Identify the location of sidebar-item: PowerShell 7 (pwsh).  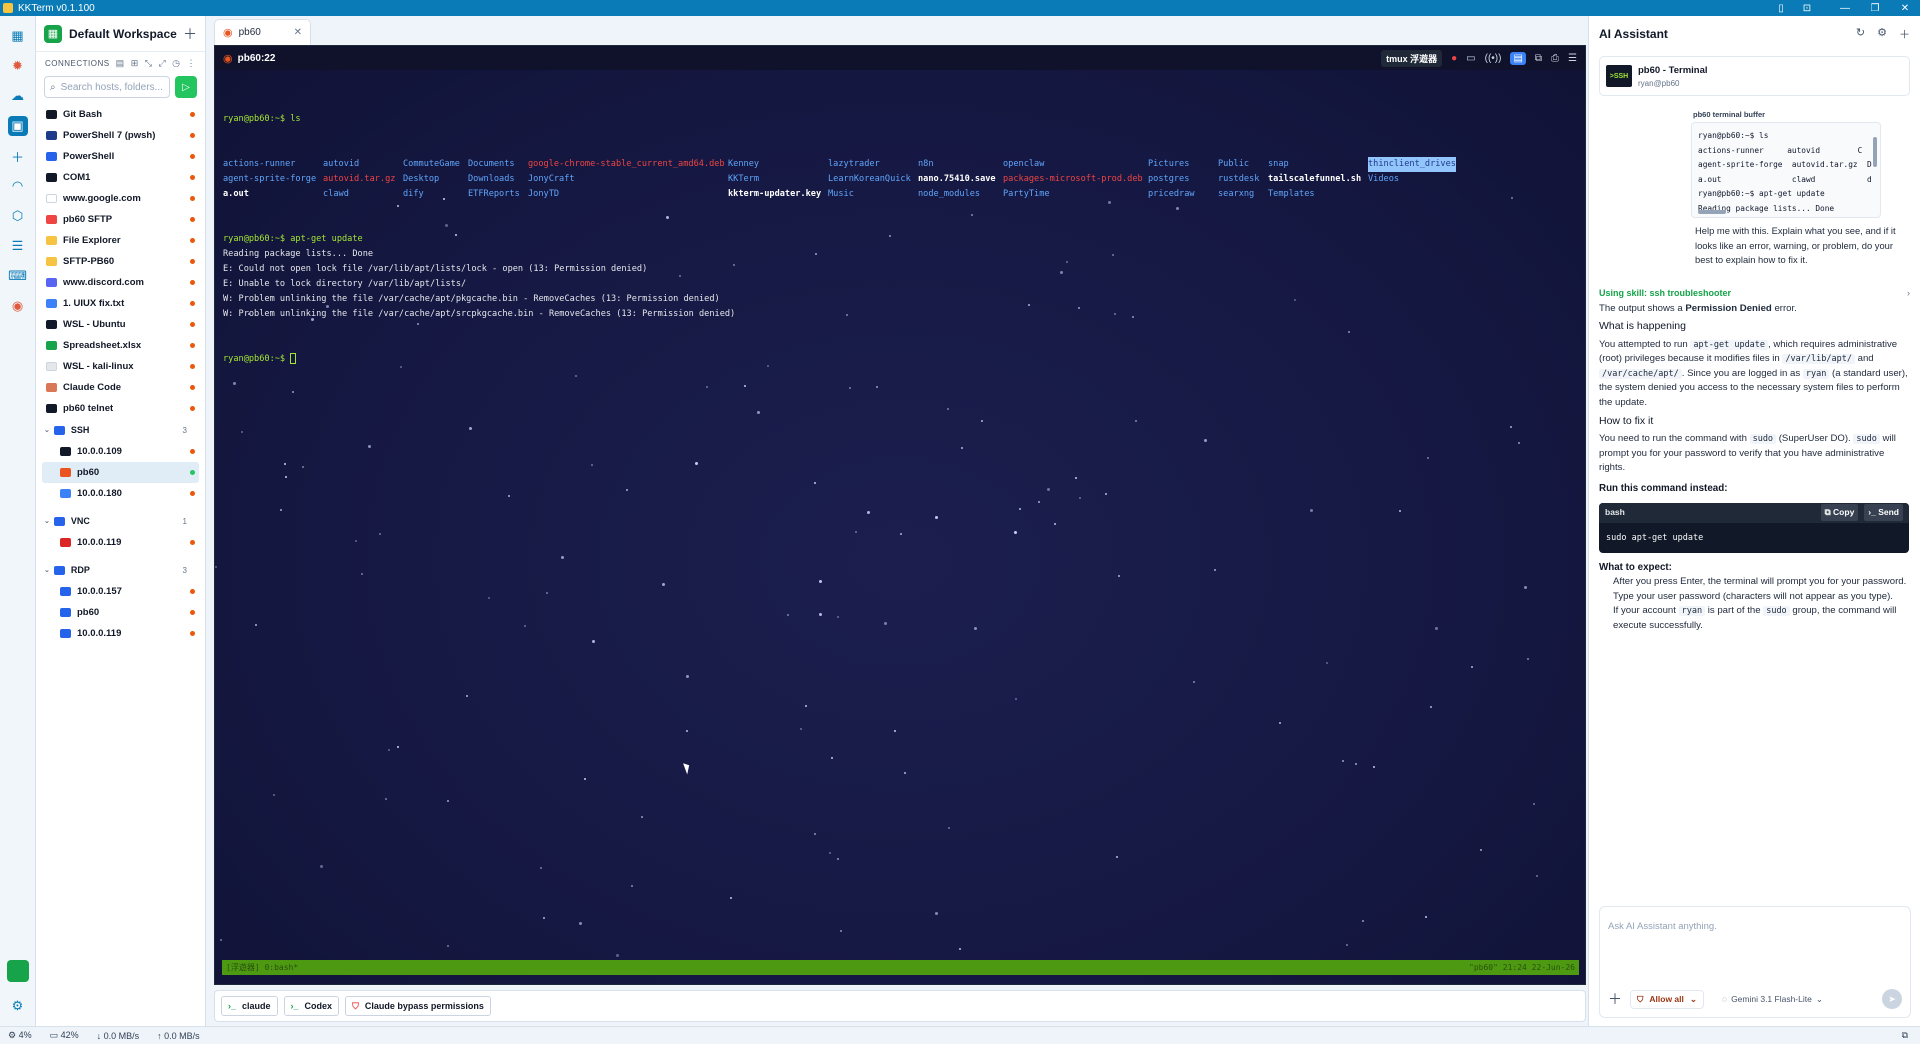
(120, 135).